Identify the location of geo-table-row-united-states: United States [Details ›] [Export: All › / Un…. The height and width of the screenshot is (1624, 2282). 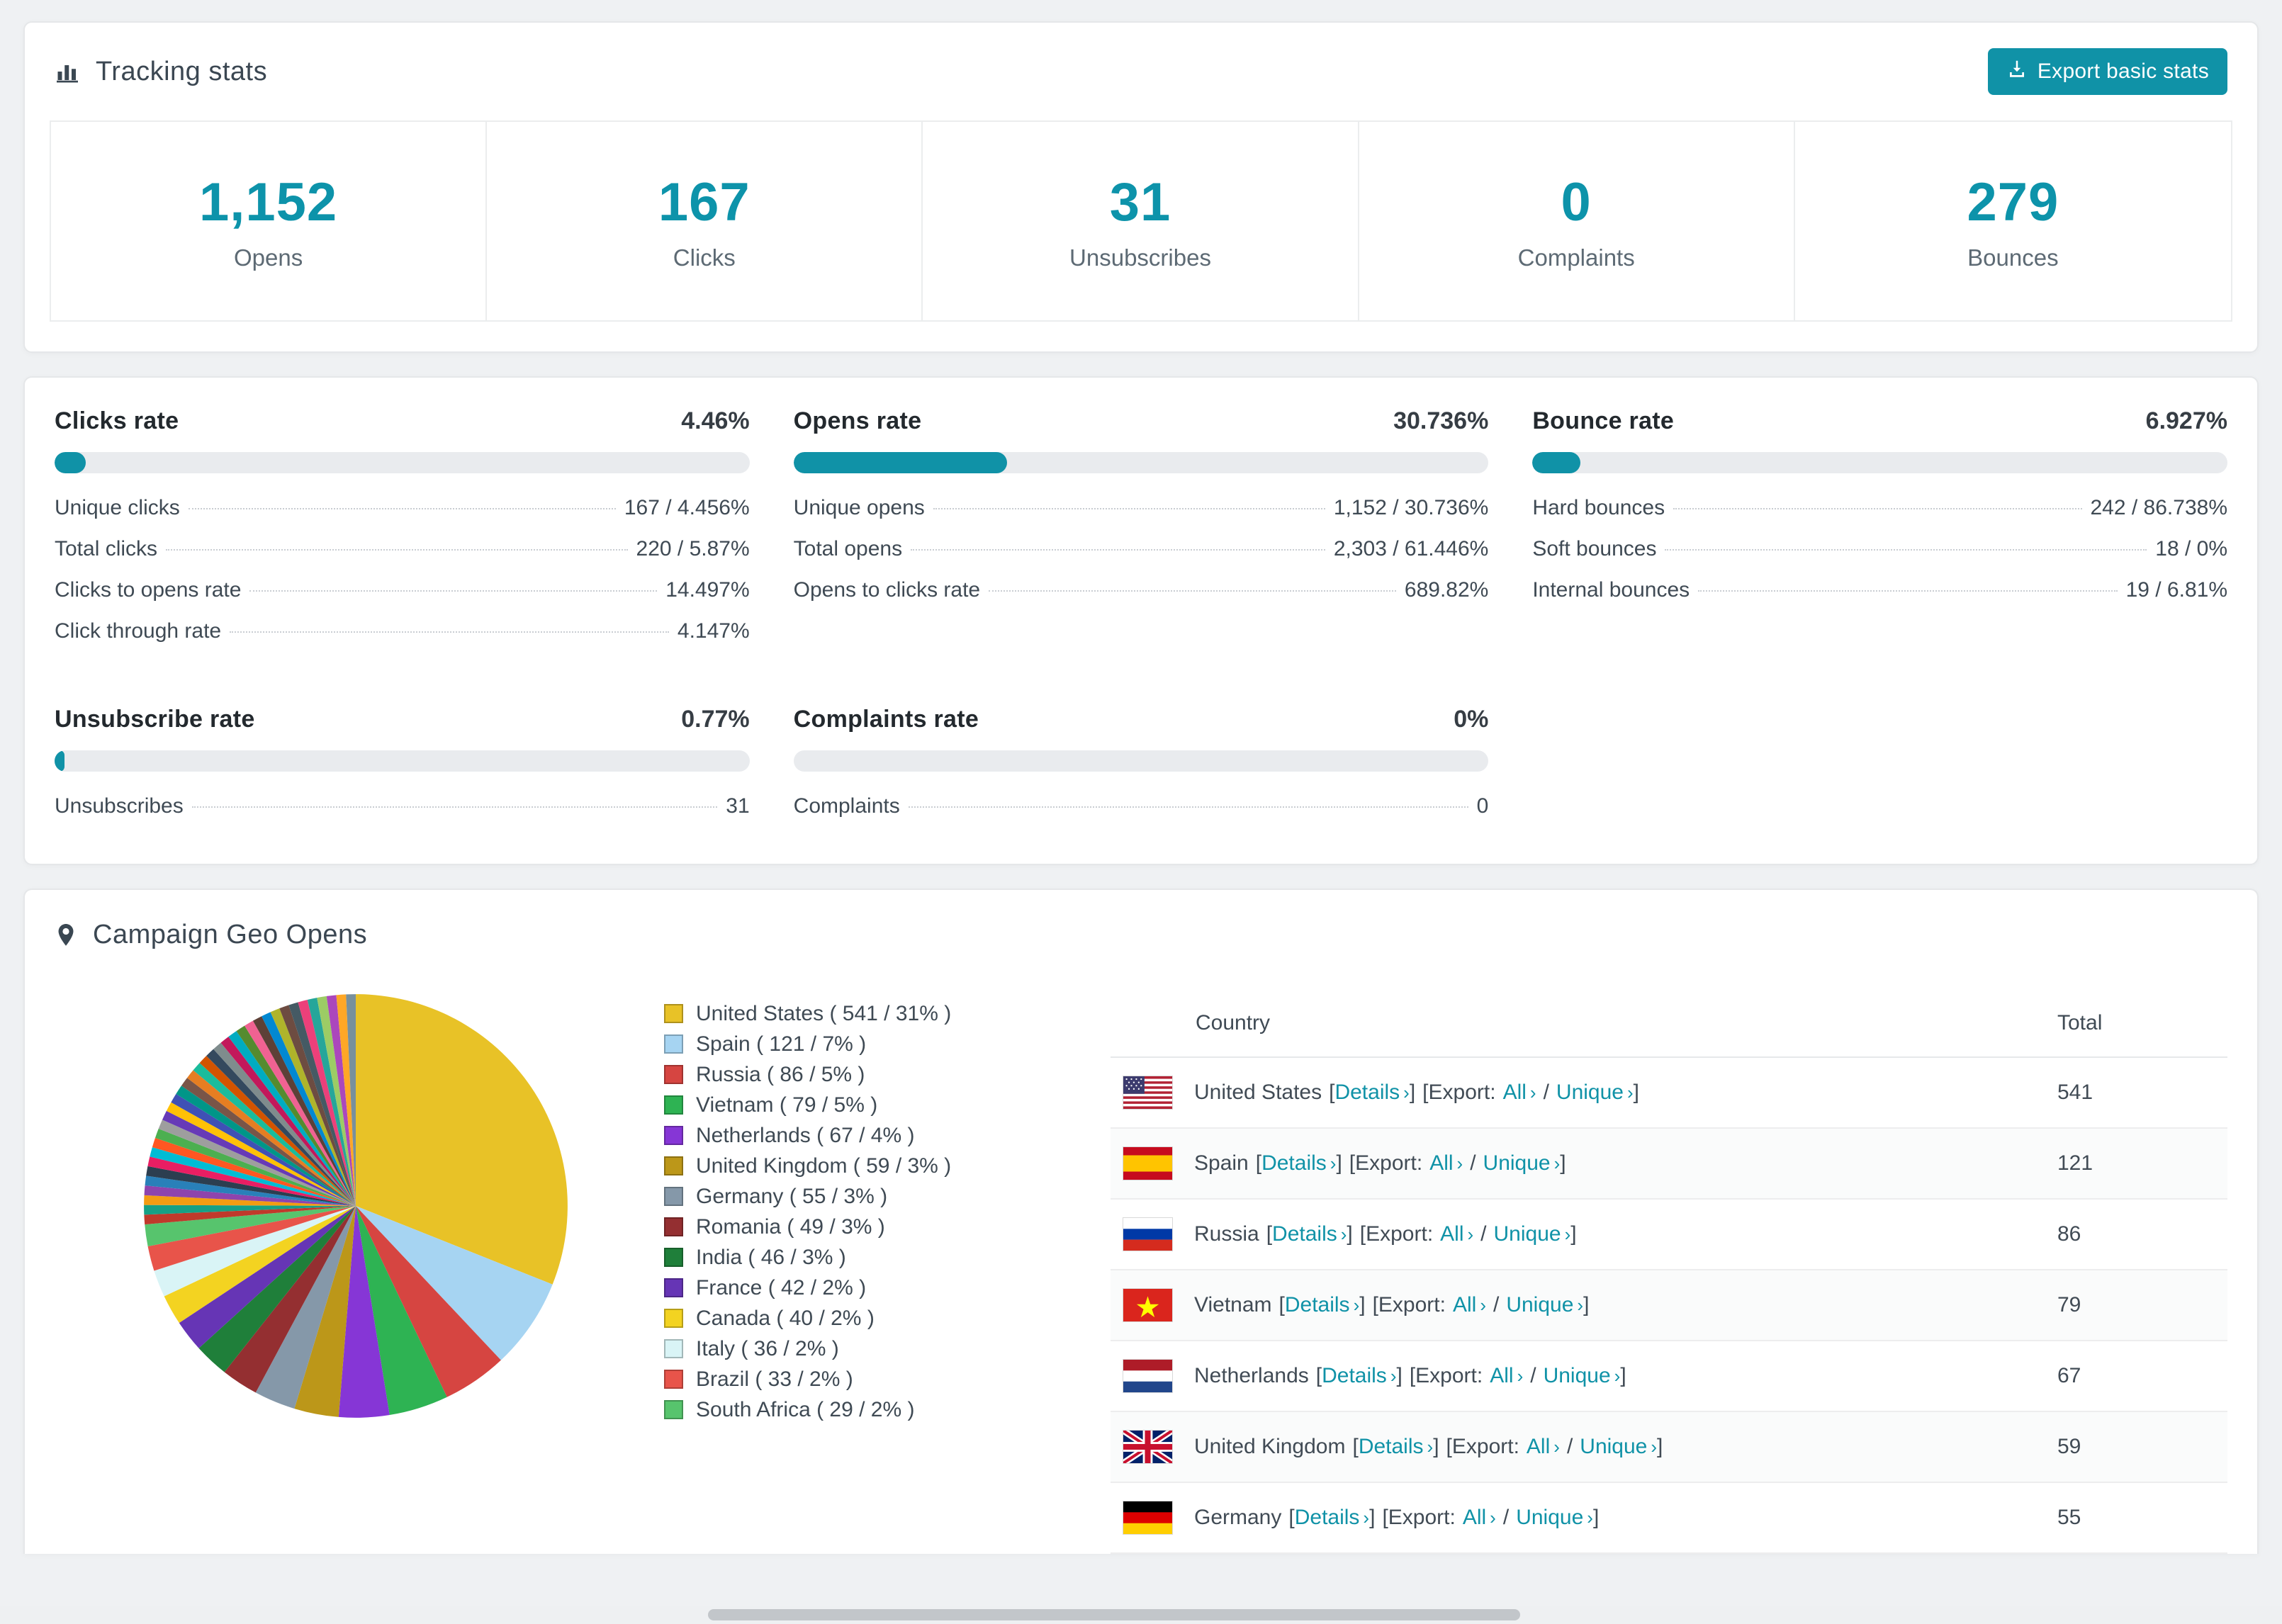
(1669, 1094).